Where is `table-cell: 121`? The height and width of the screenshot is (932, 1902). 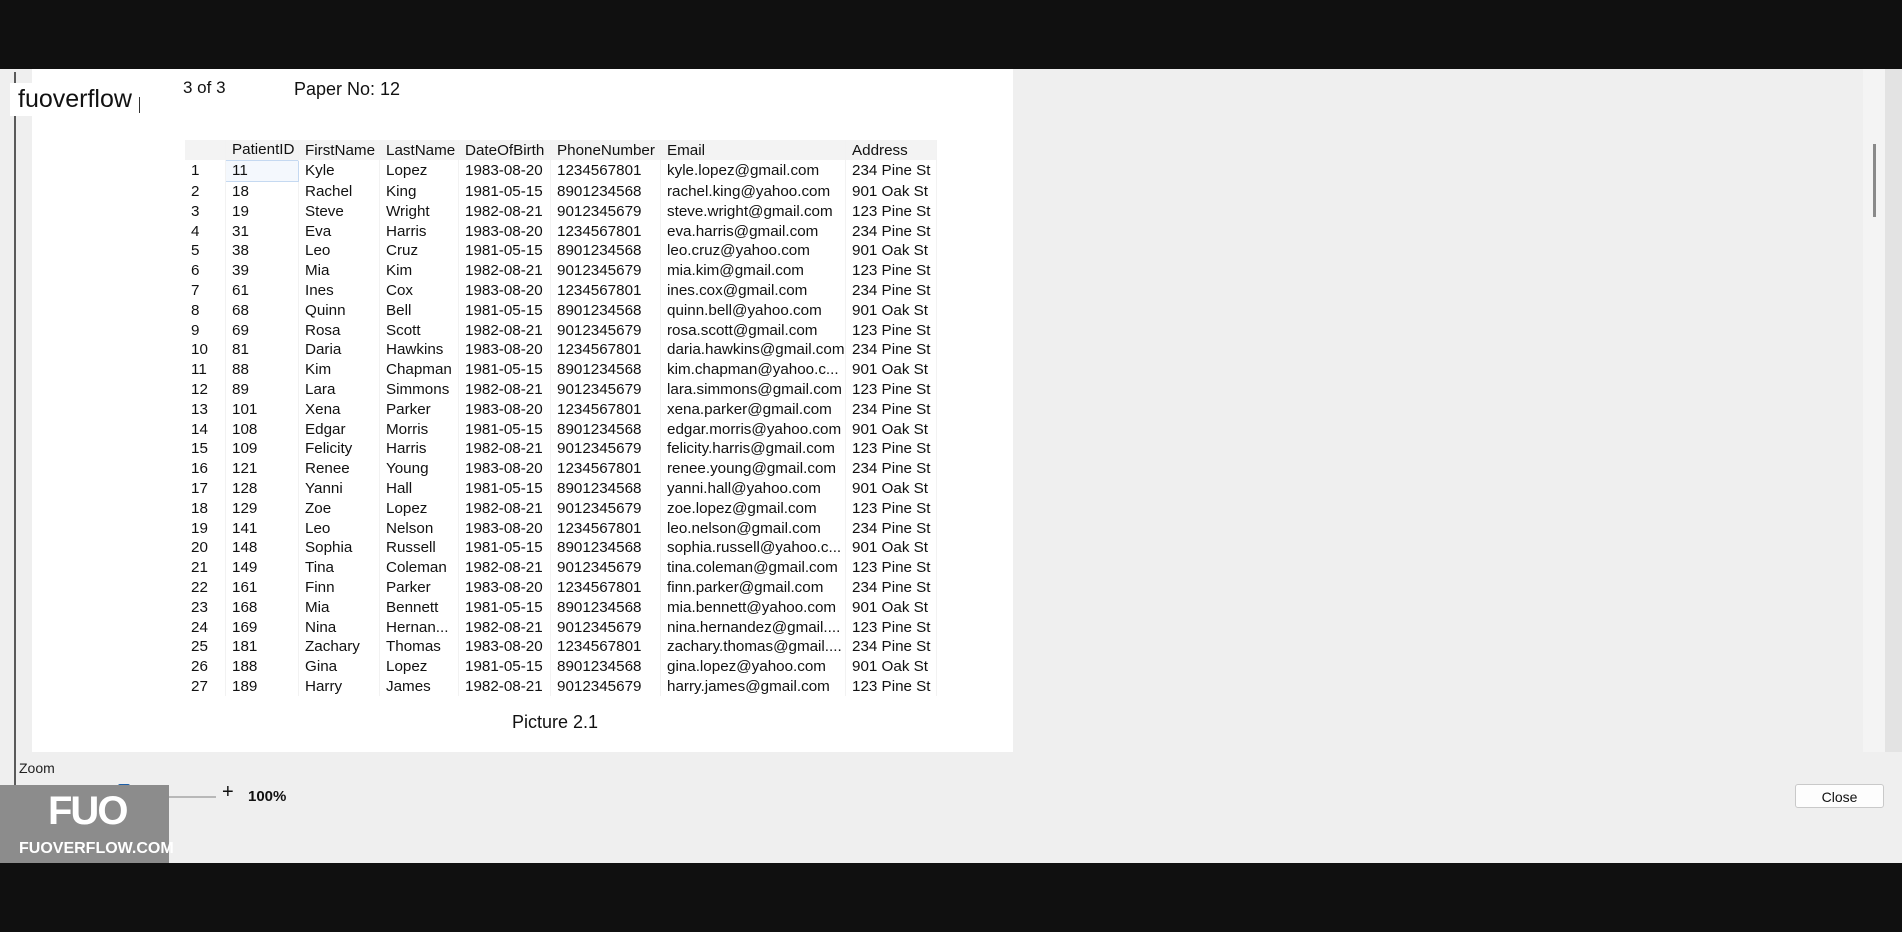 table-cell: 121 is located at coordinates (262, 468).